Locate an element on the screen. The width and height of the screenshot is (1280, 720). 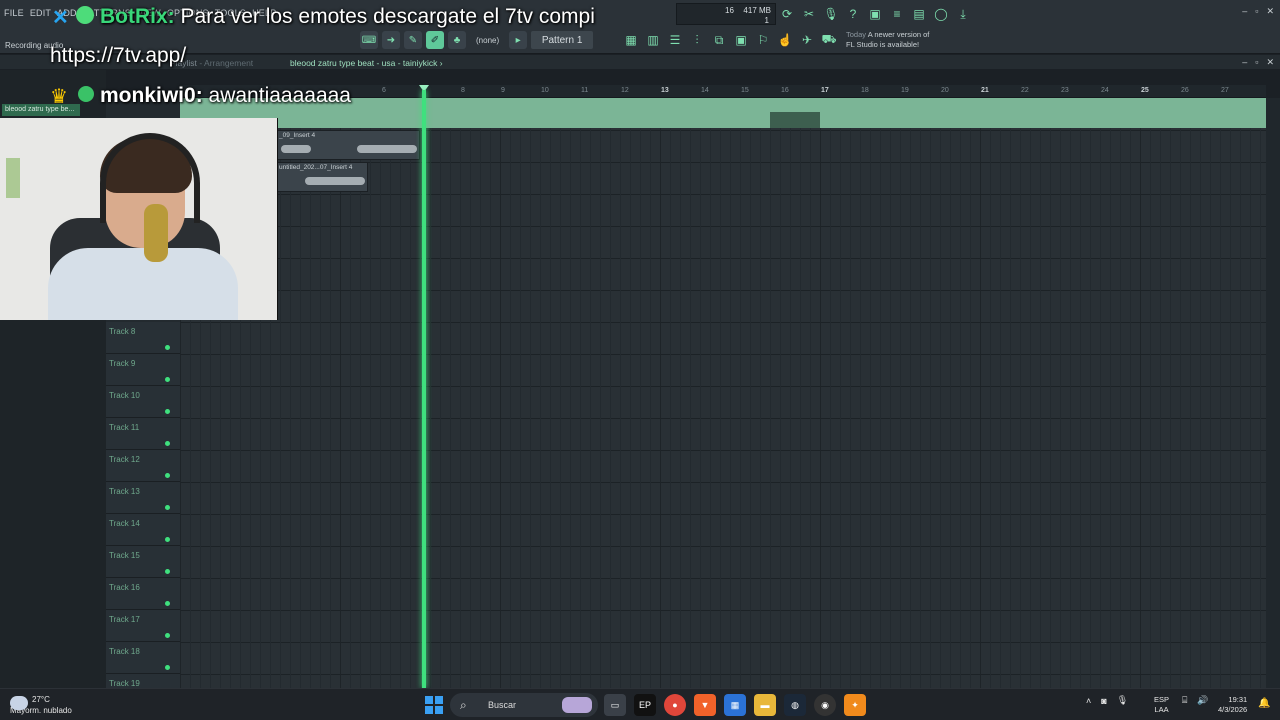
search-highlight-icon is located at coordinates (577, 705).